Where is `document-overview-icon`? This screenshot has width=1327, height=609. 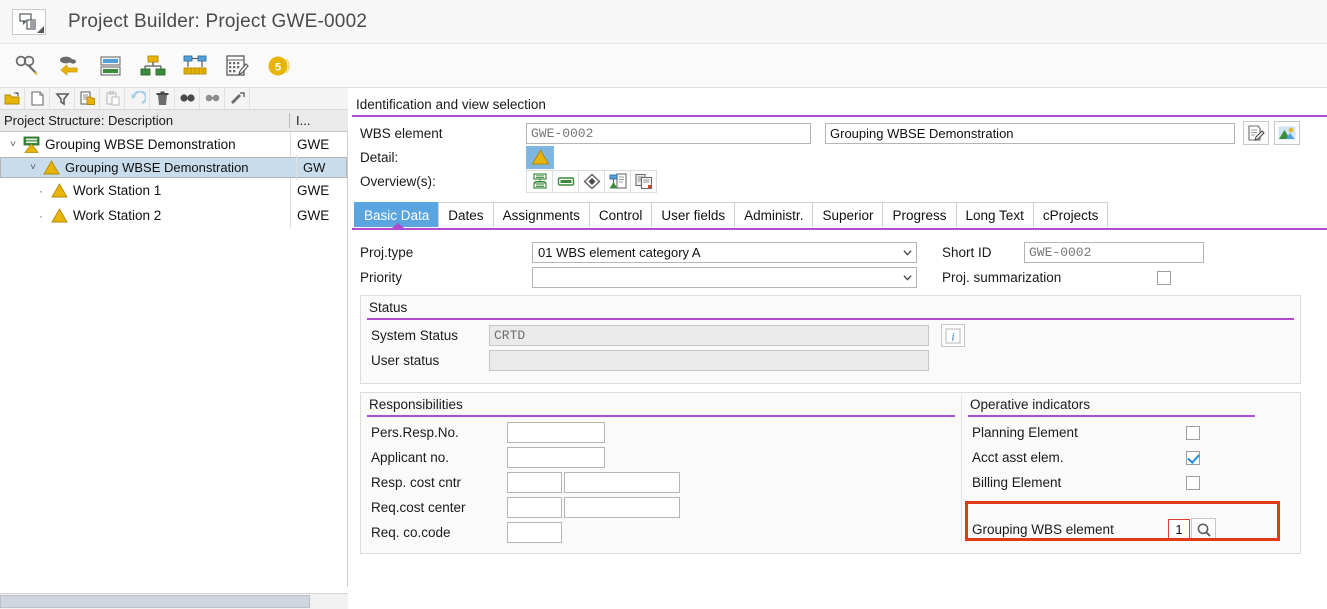
document-overview-icon is located at coordinates (643, 181).